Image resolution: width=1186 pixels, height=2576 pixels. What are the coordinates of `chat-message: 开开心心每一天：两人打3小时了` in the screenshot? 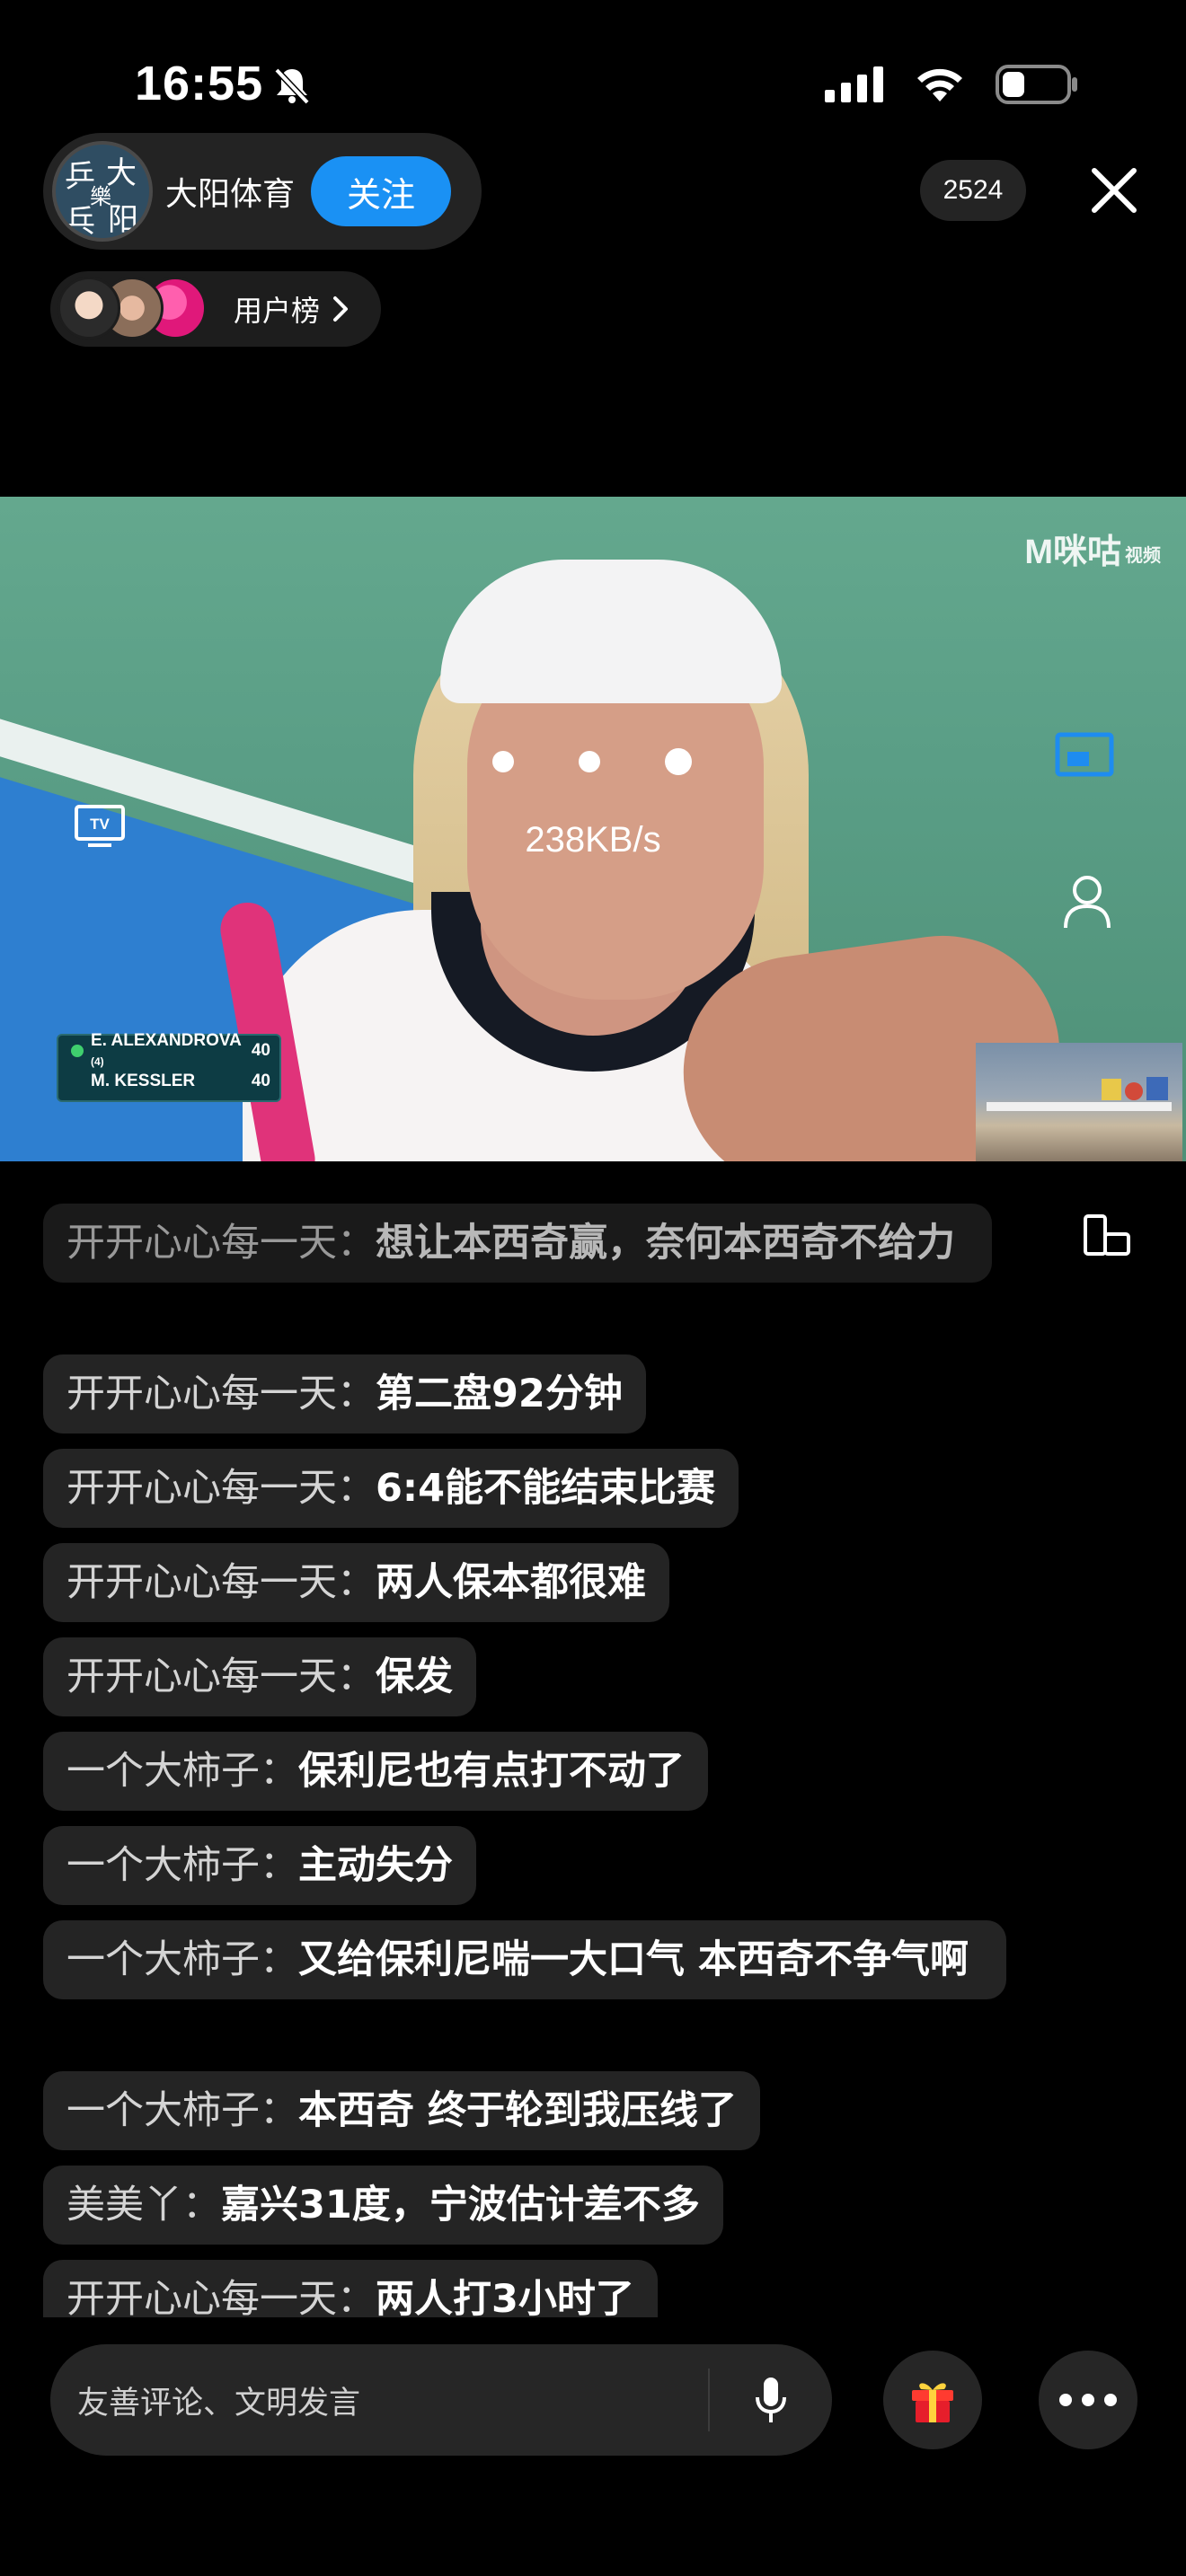 It's located at (350, 2288).